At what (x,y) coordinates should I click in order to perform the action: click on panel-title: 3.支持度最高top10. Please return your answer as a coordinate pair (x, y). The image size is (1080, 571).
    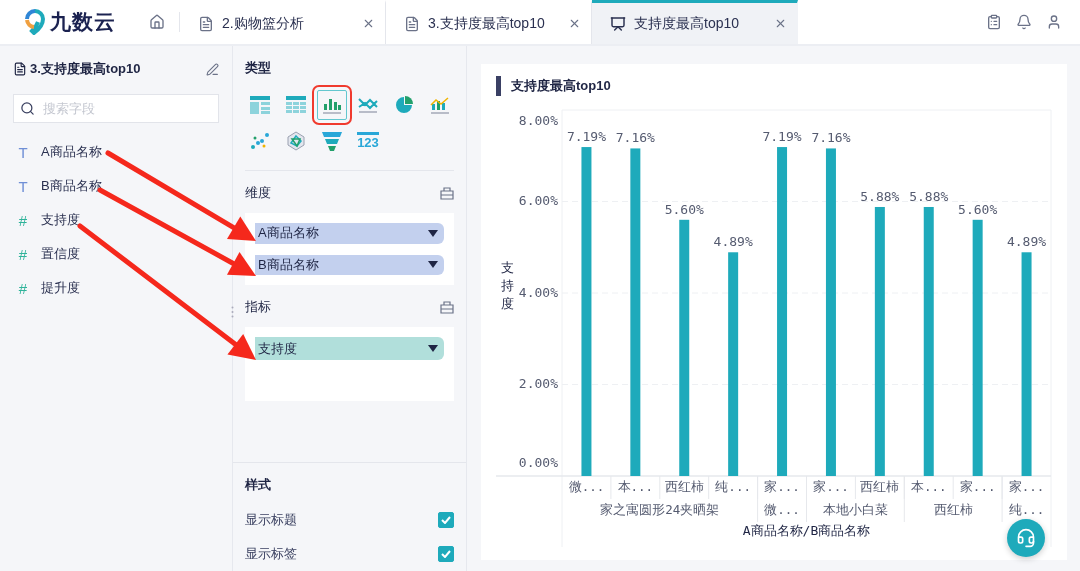
    Looking at the image, I should click on (86, 69).